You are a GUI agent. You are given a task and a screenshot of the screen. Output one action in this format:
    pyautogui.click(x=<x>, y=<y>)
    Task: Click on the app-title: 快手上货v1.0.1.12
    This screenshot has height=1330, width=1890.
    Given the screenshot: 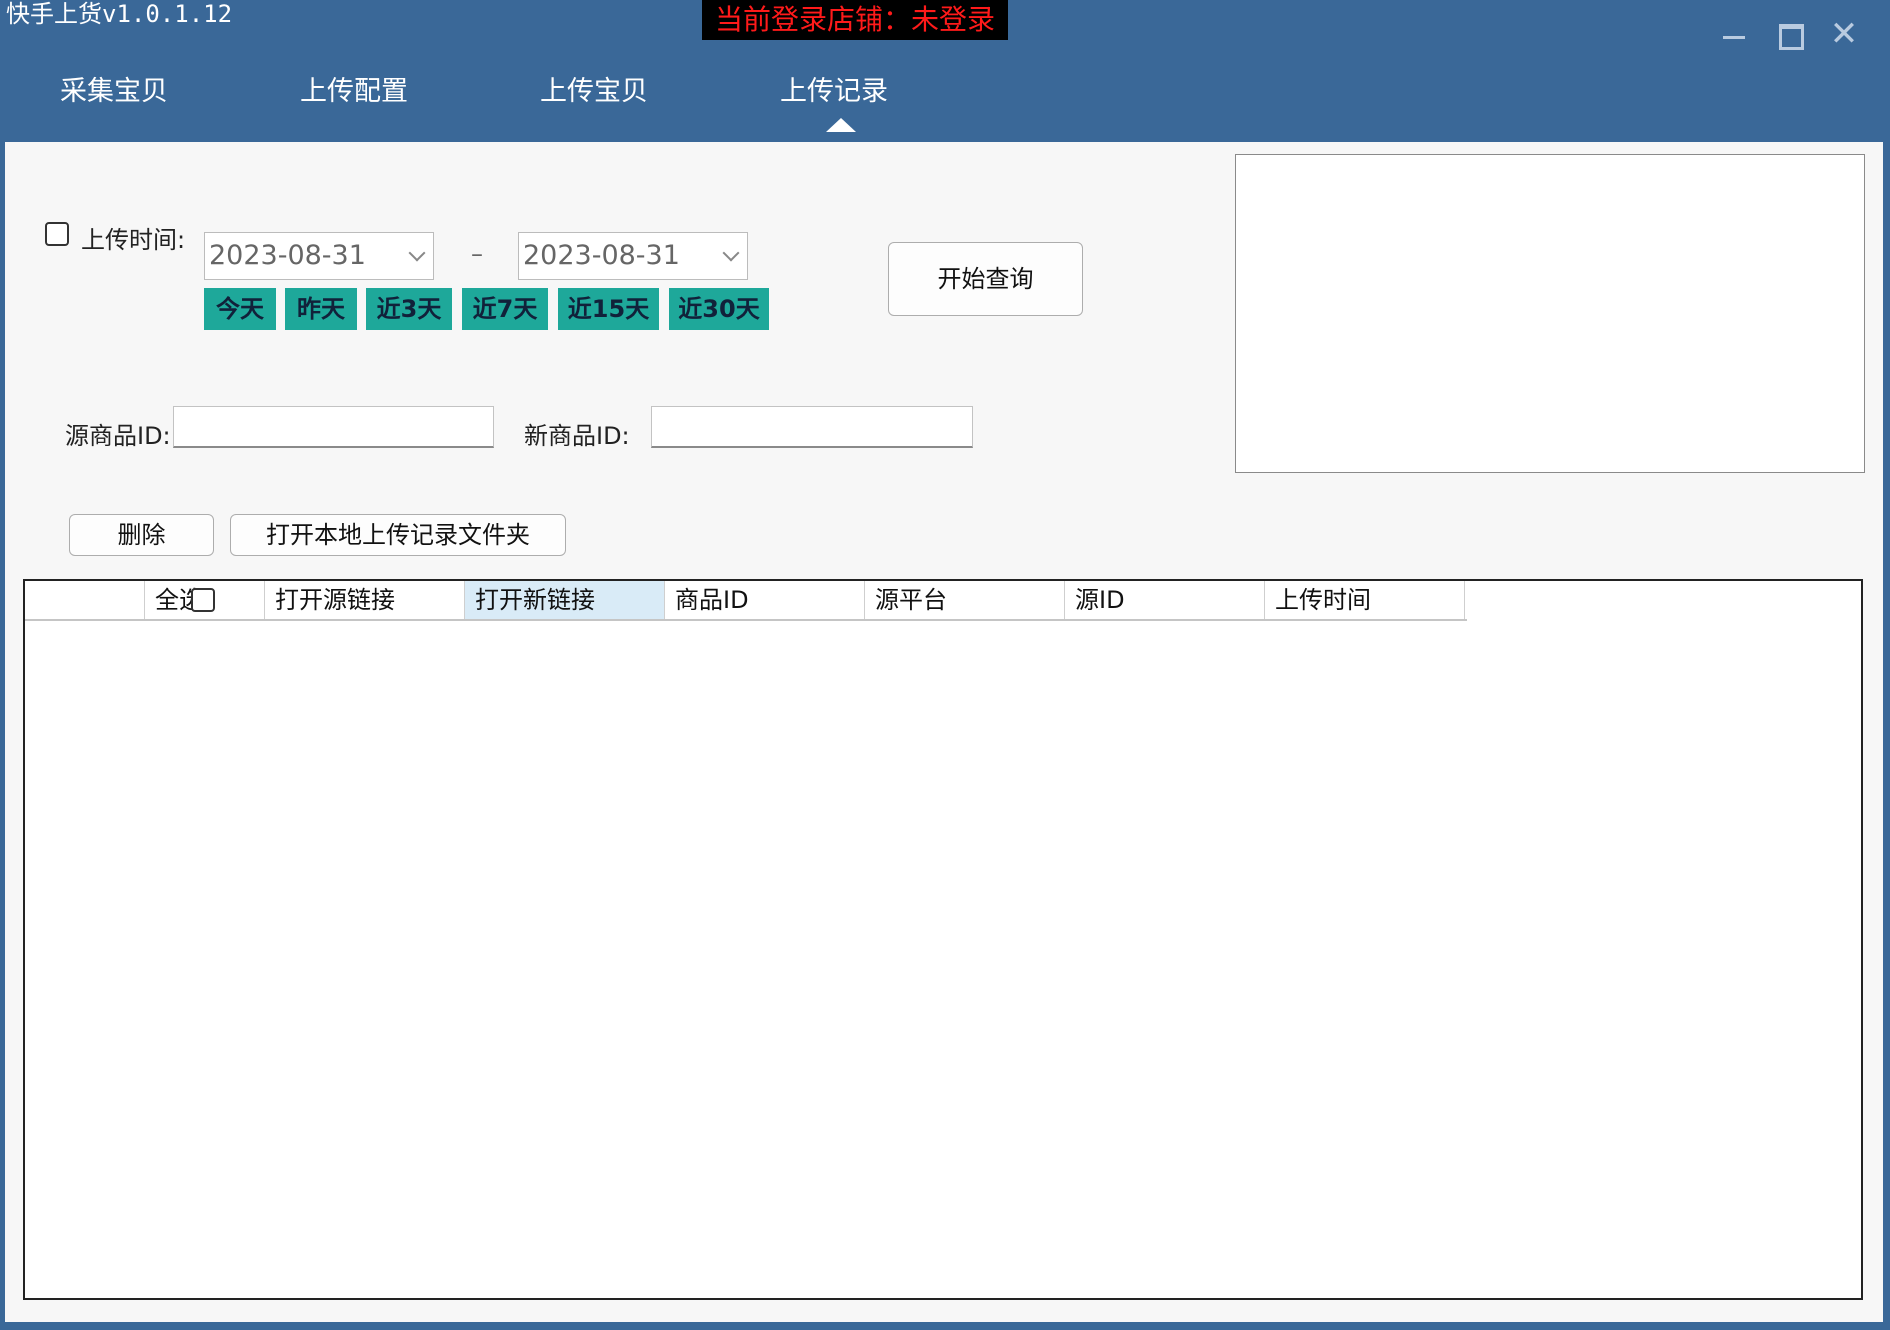 What is the action you would take?
    pyautogui.click(x=119, y=14)
    